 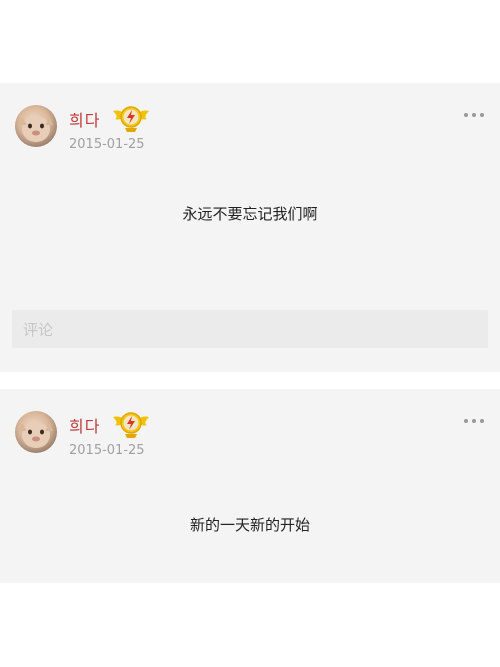 What do you see at coordinates (250, 329) in the screenshot?
I see `comment-input: 评论` at bounding box center [250, 329].